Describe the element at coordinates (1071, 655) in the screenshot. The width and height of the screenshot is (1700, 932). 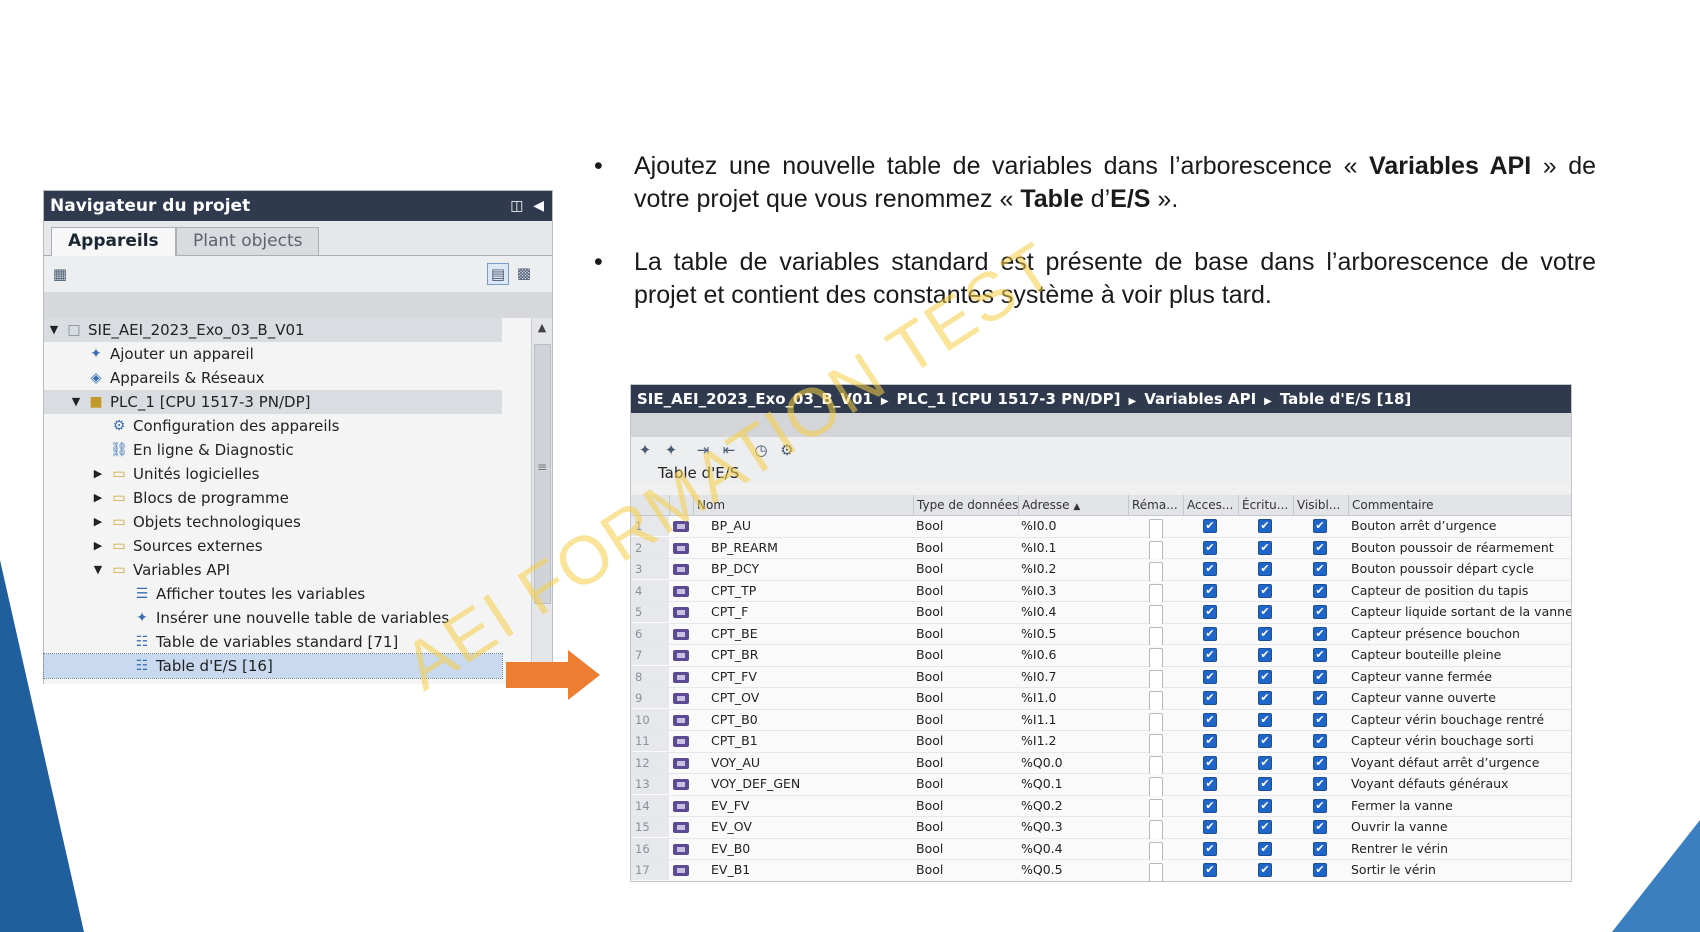
I see `cell-address: %I0.6` at that location.